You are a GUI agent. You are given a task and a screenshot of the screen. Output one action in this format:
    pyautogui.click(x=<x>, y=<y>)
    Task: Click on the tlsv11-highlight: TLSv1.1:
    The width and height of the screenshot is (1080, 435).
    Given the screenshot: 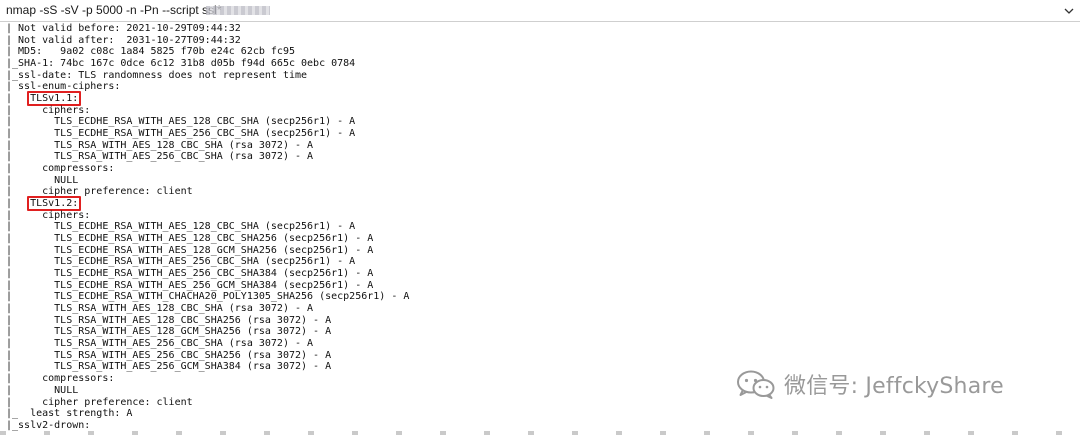 What is the action you would take?
    pyautogui.click(x=54, y=98)
    